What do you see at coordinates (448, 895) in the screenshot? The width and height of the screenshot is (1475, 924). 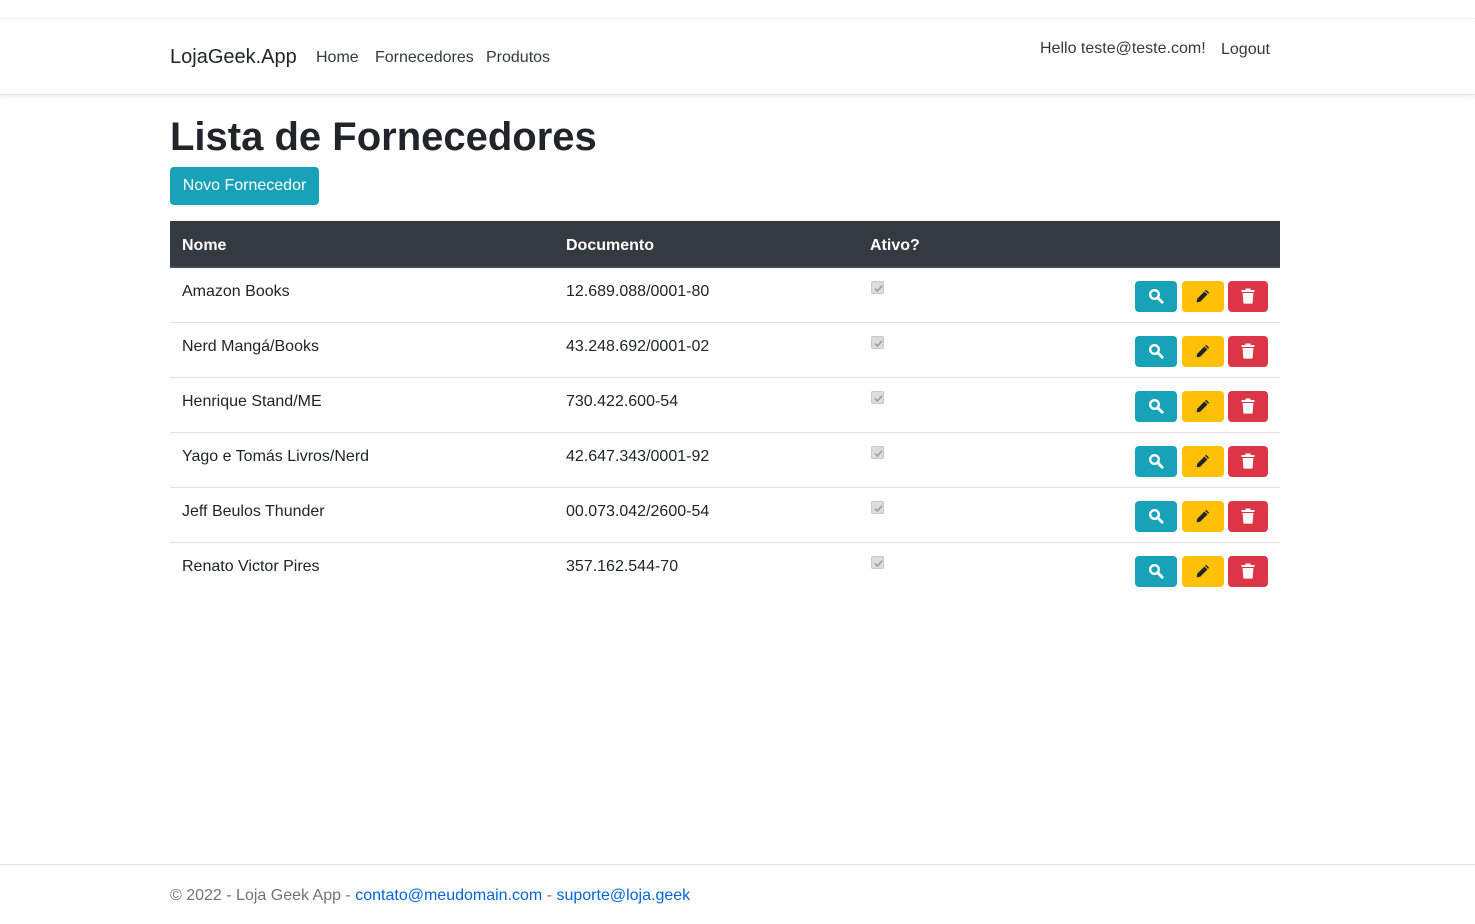 I see `contact-email-link: contato@meudomain.com` at bounding box center [448, 895].